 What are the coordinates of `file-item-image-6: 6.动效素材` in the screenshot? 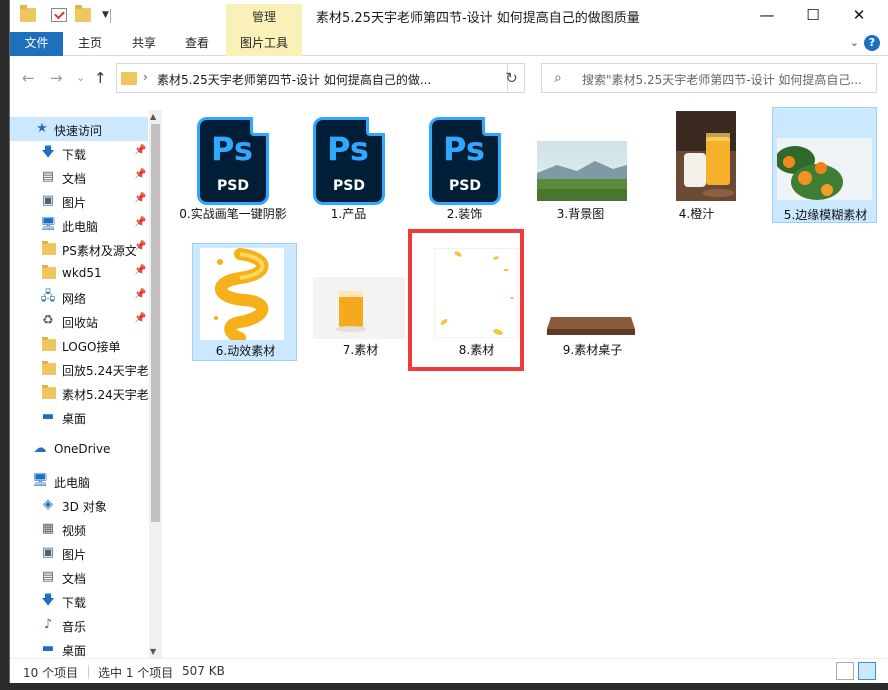 It's located at (244, 302).